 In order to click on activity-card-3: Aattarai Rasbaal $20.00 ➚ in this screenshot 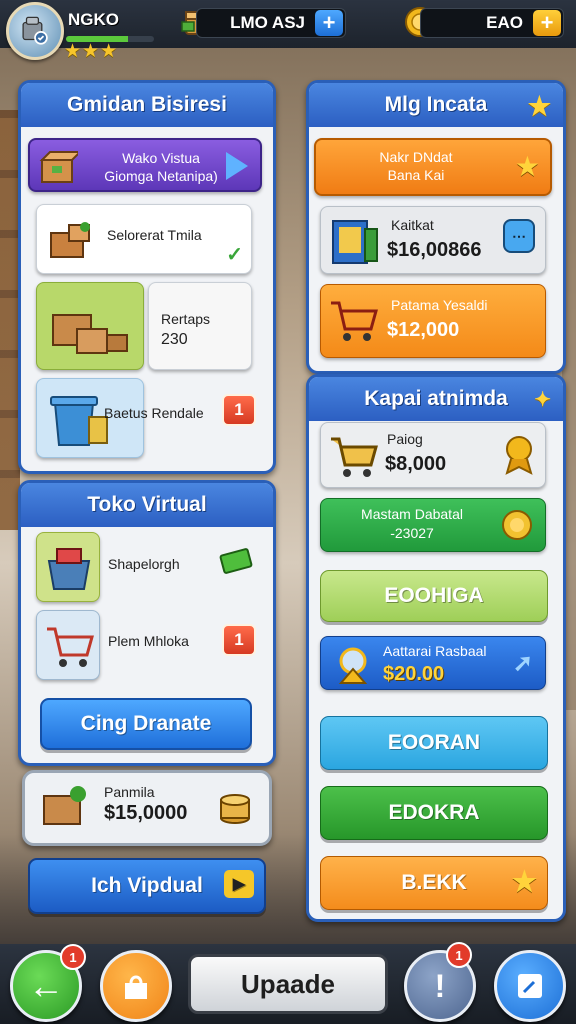, I will do `click(433, 663)`.